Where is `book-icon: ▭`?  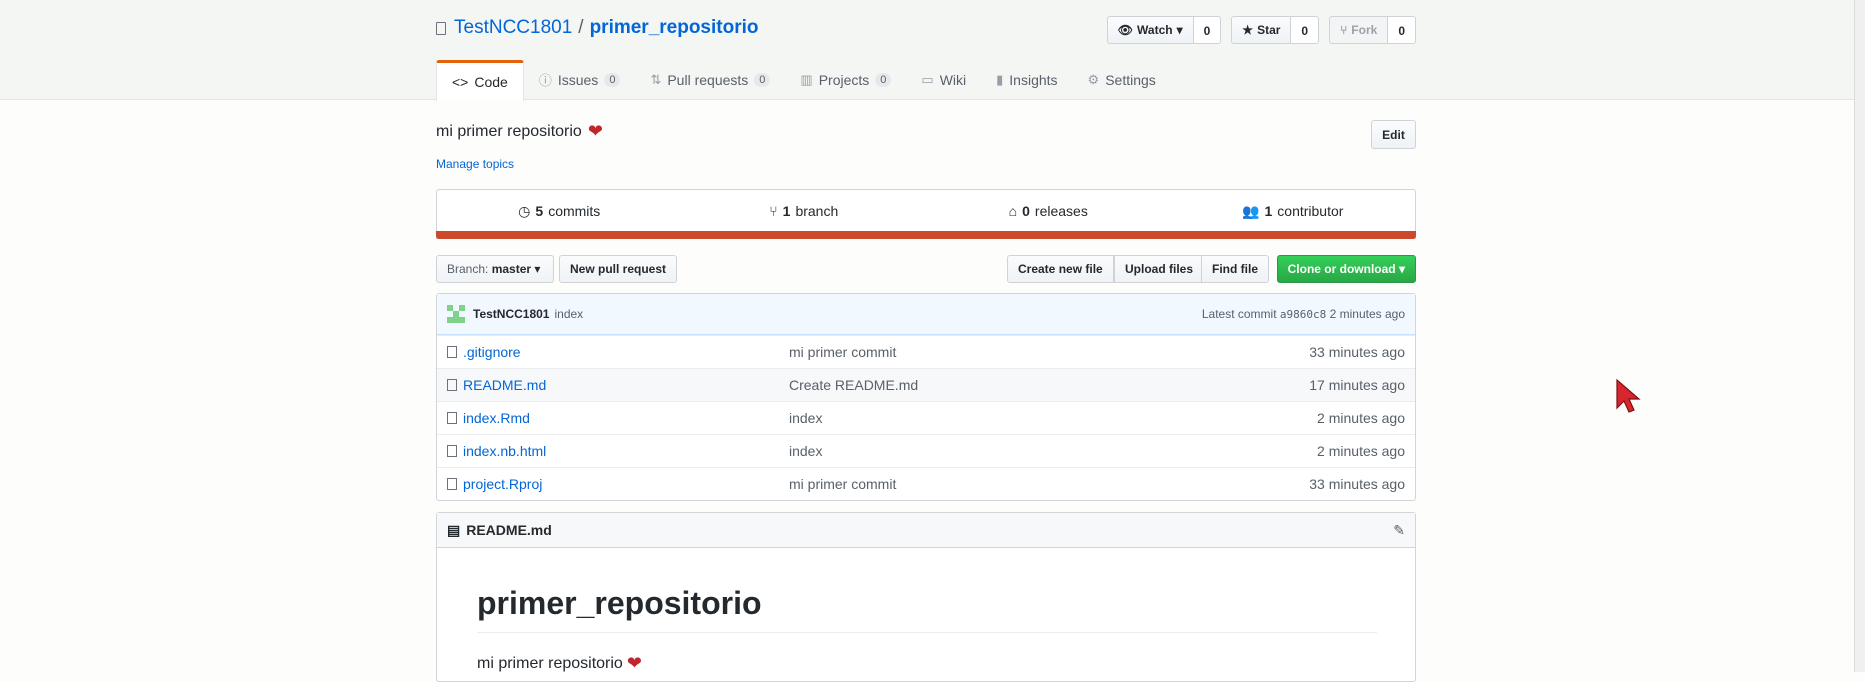
book-icon: ▭ is located at coordinates (927, 79).